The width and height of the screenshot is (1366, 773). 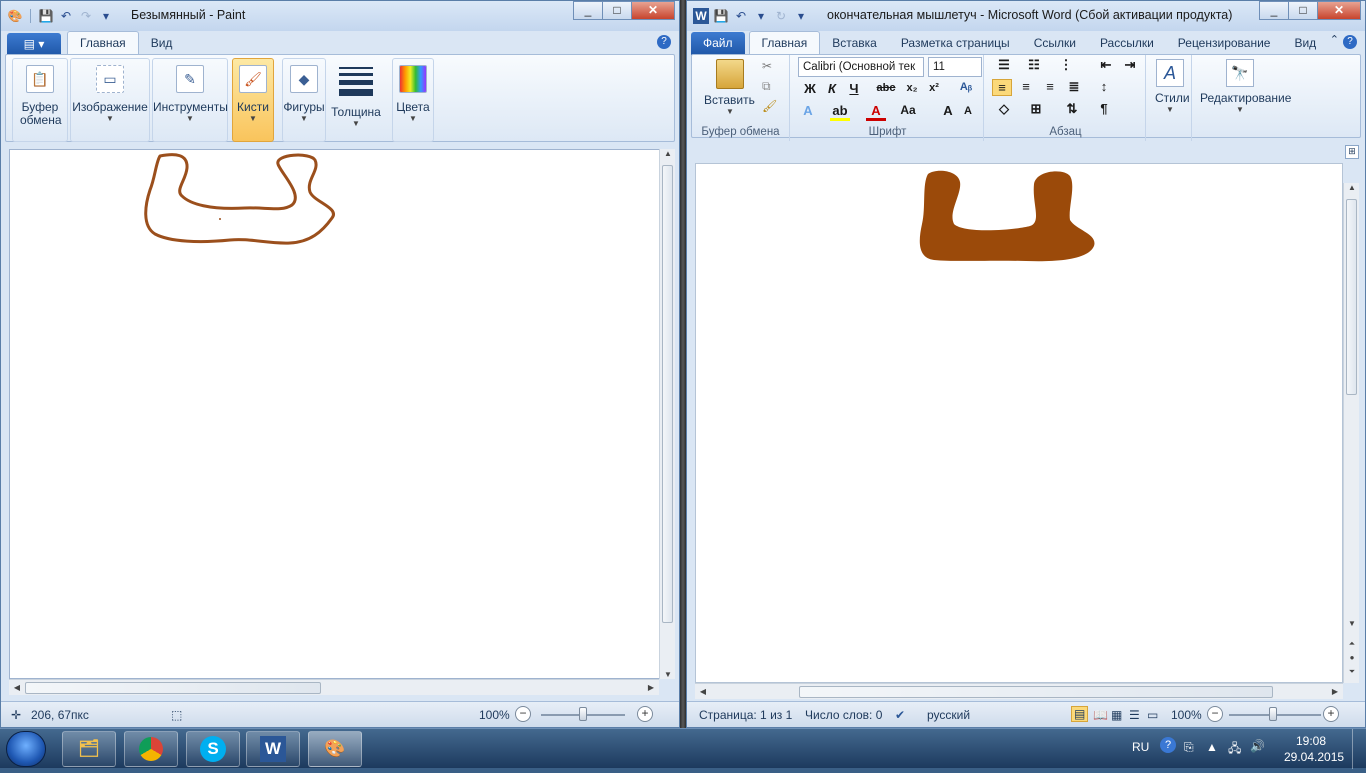 I want to click on word-count: Число слов: 0, so click(x=843, y=715).